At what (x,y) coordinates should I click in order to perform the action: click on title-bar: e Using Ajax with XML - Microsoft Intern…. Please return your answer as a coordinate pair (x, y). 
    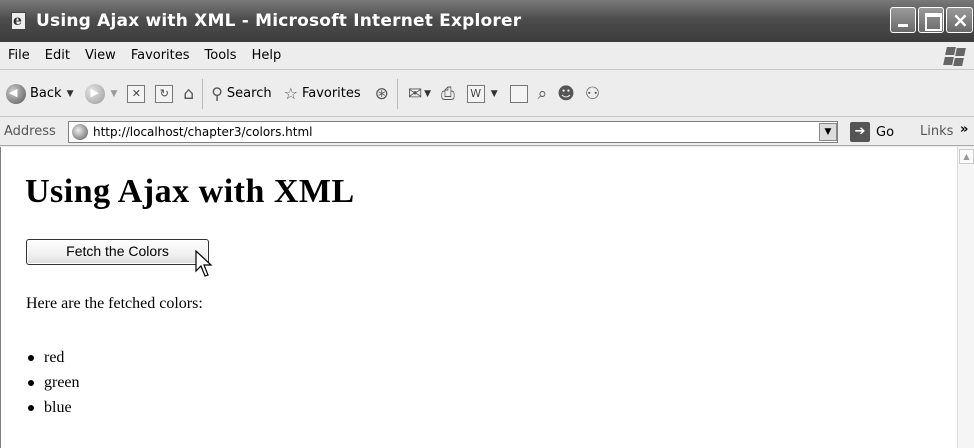
    Looking at the image, I should click on (487, 21).